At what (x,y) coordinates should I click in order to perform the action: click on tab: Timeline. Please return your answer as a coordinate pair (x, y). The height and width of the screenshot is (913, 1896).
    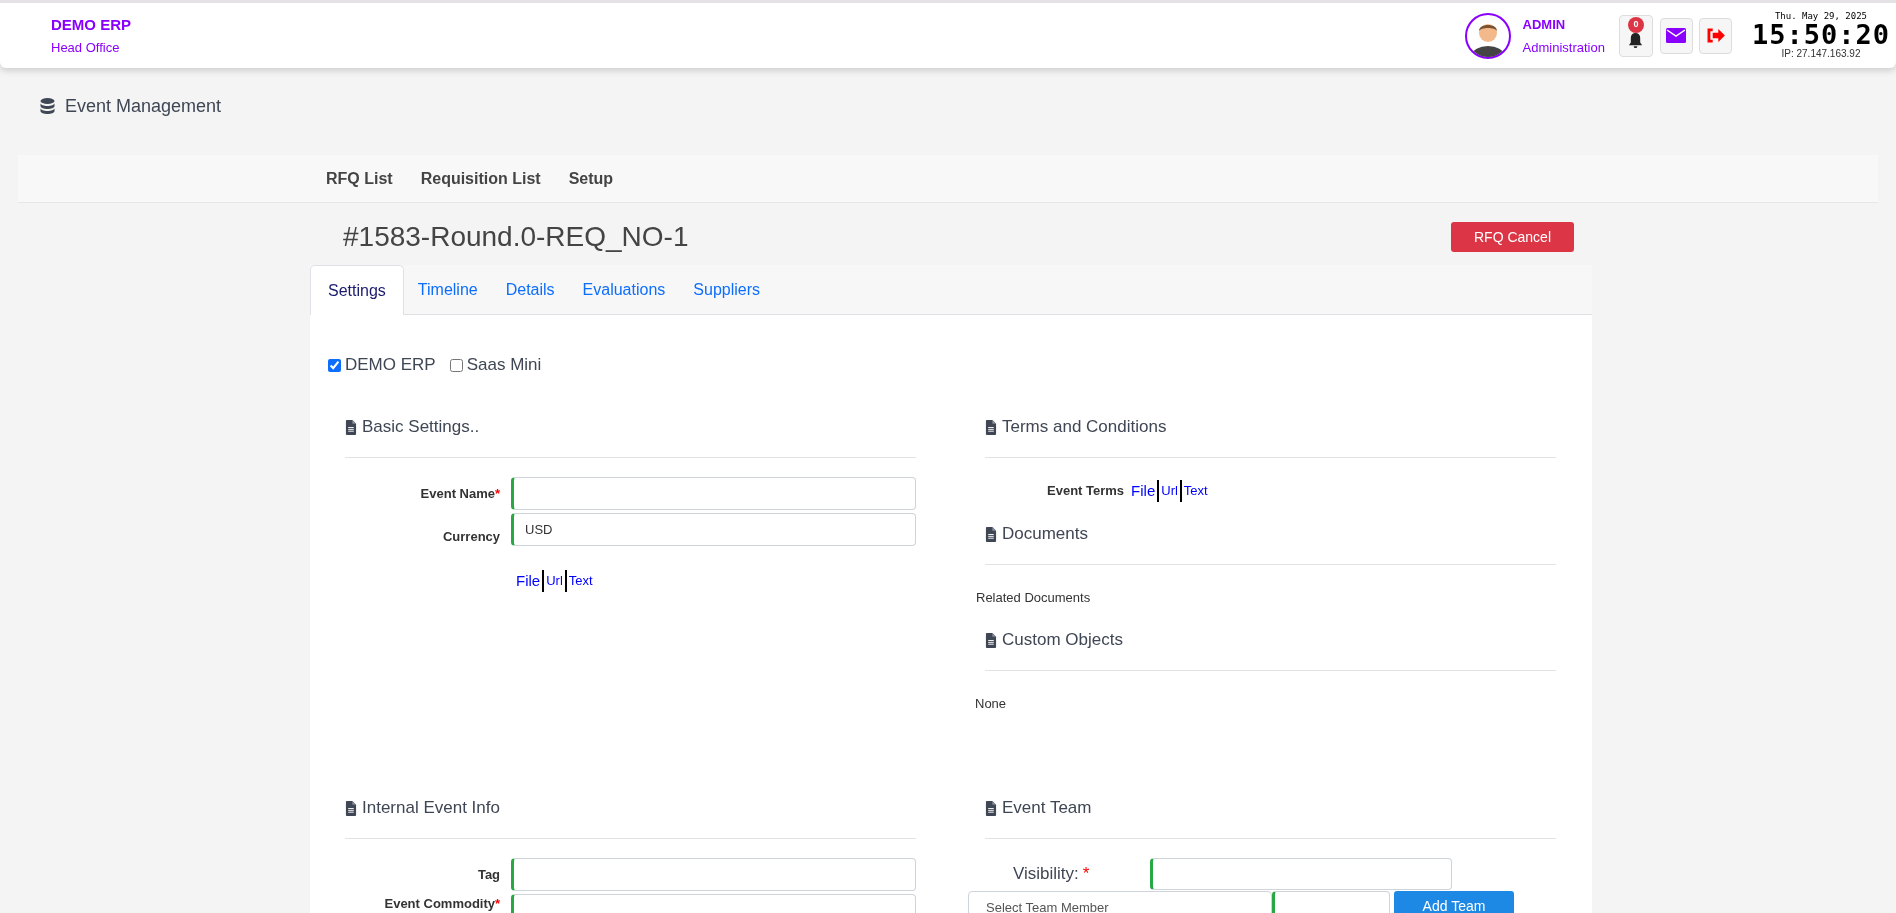
    Looking at the image, I should click on (447, 290).